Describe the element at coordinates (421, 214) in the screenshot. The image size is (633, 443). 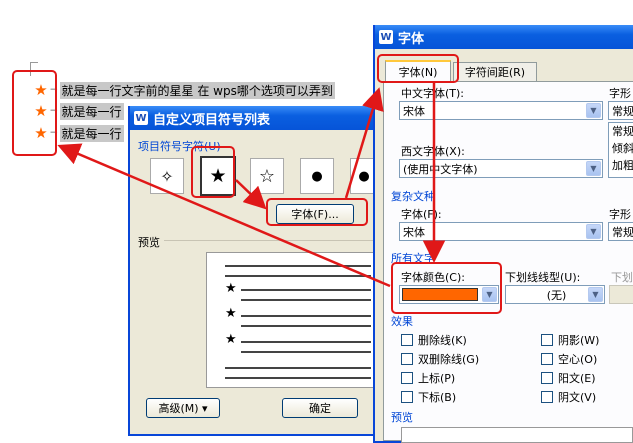
I see `complex-font-label: 字体(F):` at that location.